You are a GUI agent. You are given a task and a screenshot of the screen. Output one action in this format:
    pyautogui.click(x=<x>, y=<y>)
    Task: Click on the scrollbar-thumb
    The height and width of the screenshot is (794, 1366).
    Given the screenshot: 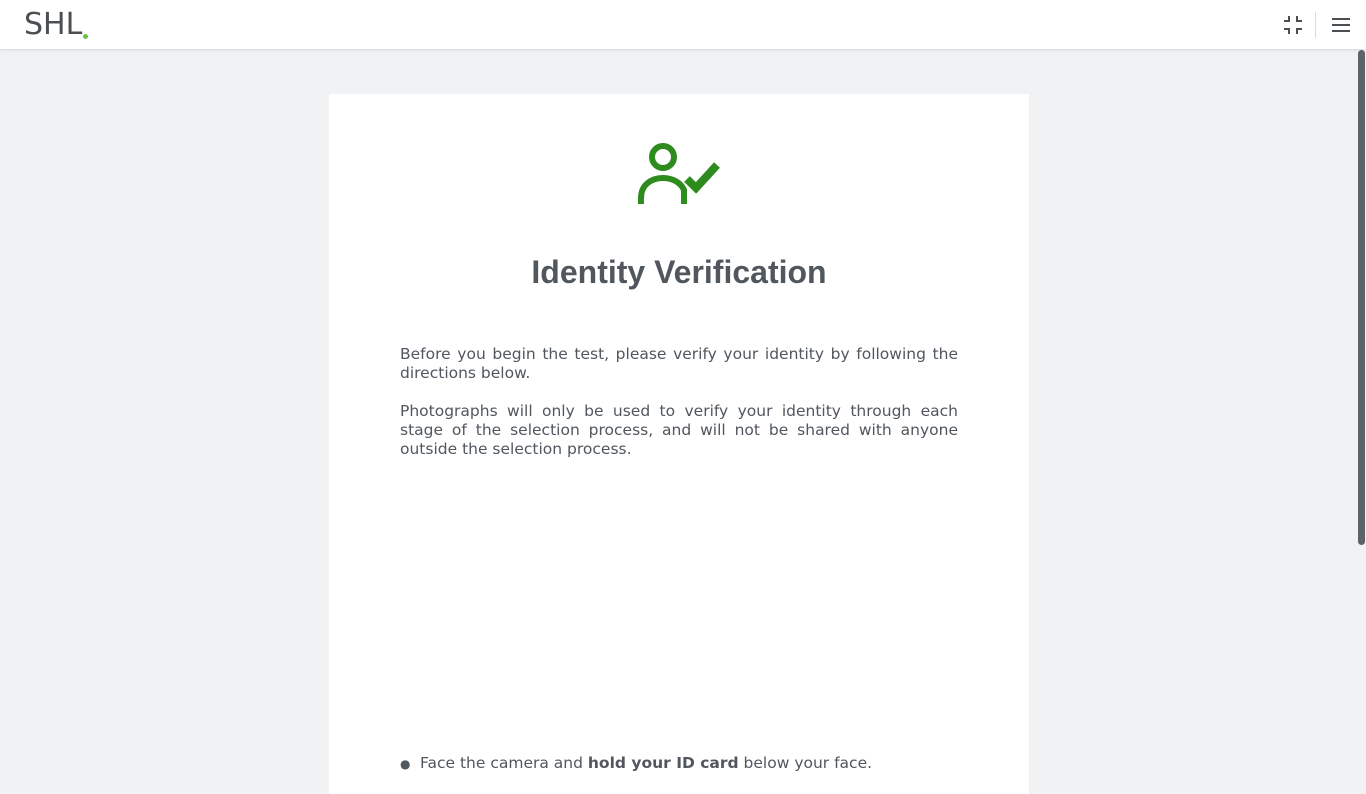 What is the action you would take?
    pyautogui.click(x=1361, y=297)
    